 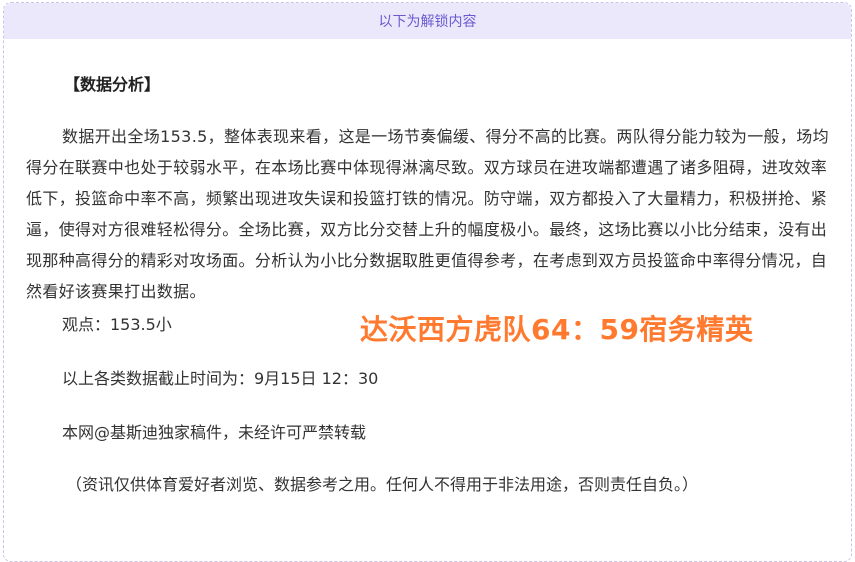 What do you see at coordinates (557, 329) in the screenshot?
I see `score-banner: 达沃西方虎队64：59宿务精英` at bounding box center [557, 329].